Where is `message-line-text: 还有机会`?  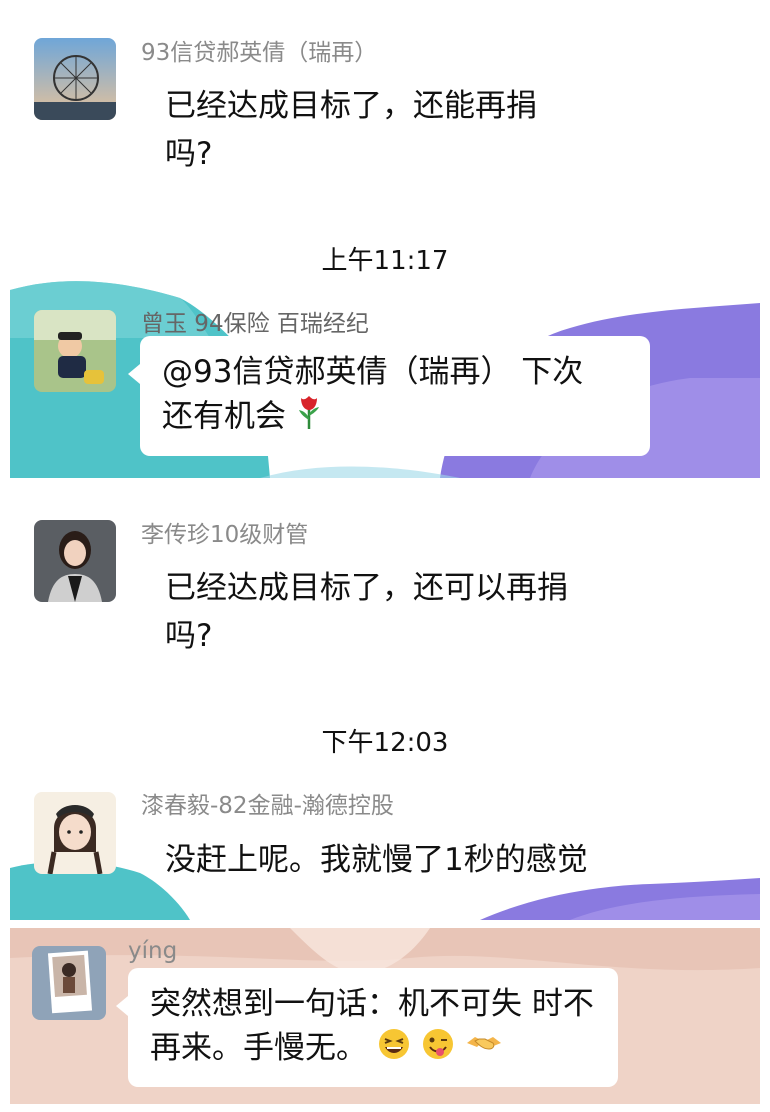
message-line-text: 还有机会 is located at coordinates (224, 416).